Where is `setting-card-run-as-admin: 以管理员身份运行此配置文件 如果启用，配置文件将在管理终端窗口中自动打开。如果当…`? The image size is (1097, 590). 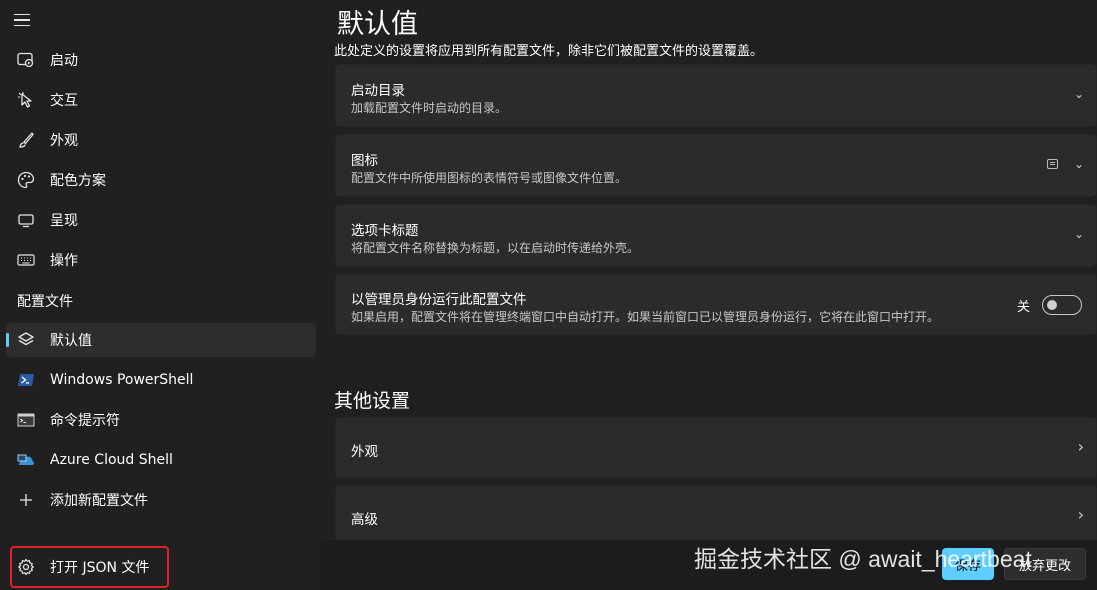
setting-card-run-as-admin: 以管理员身份运行此配置文件 如果启用，配置文件将在管理终端窗口中自动打开。如果当… is located at coordinates (716, 304).